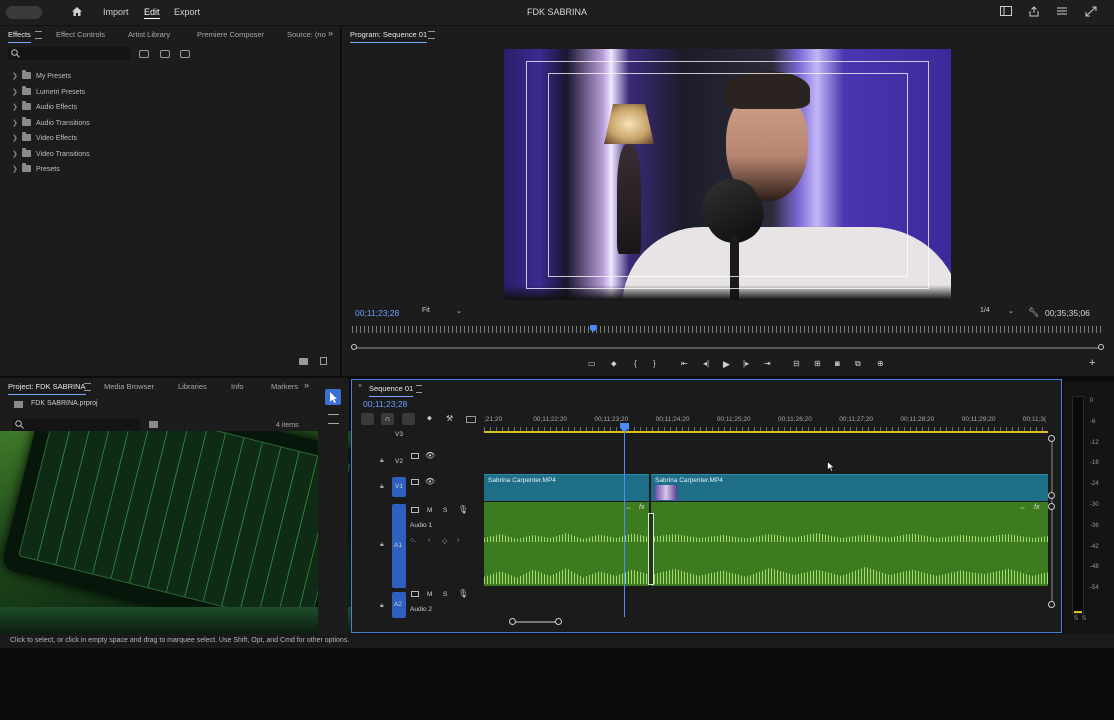  What do you see at coordinates (767, 363) in the screenshot?
I see `go-to-out-icon: ⇥` at bounding box center [767, 363].